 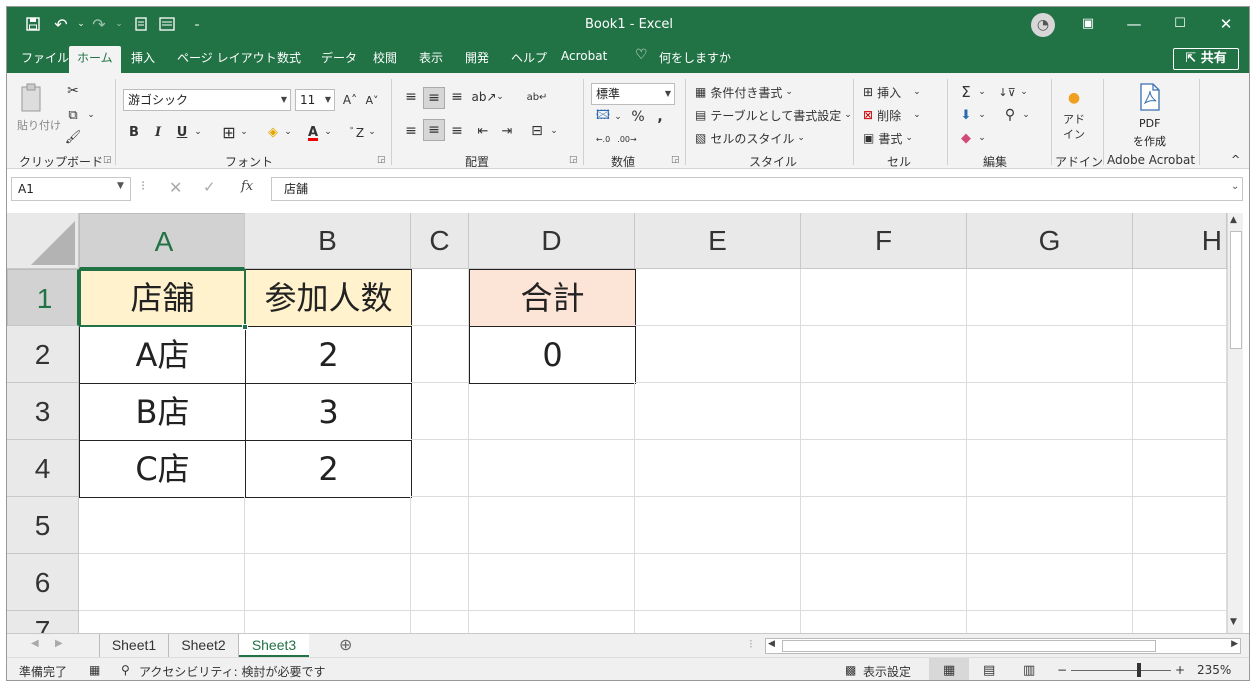 I want to click on increase-font-icon: A˄, so click(x=350, y=100).